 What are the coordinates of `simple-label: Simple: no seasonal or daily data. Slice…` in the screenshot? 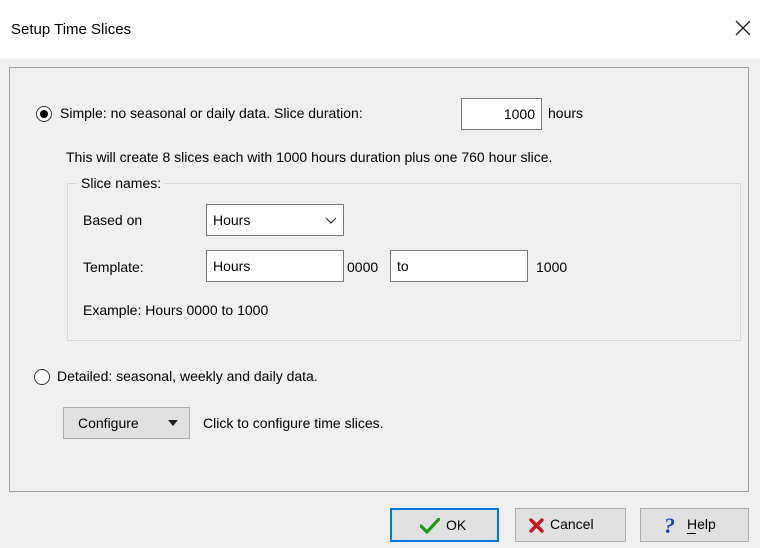 It's located at (211, 113).